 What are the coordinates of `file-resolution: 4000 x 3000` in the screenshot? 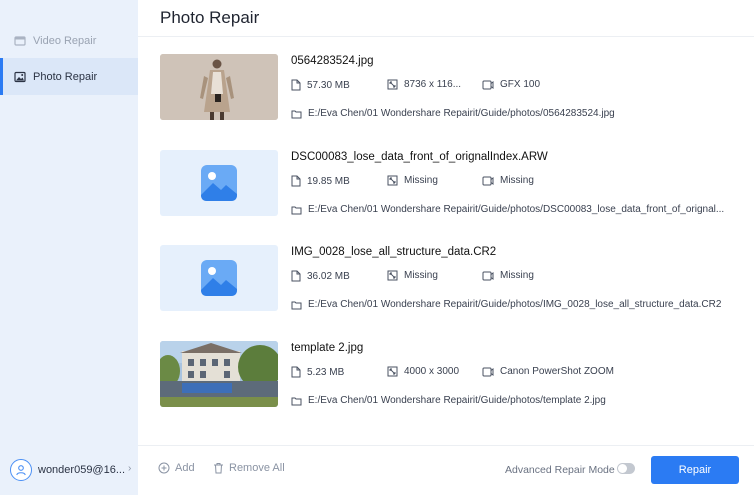 It's located at (423, 371).